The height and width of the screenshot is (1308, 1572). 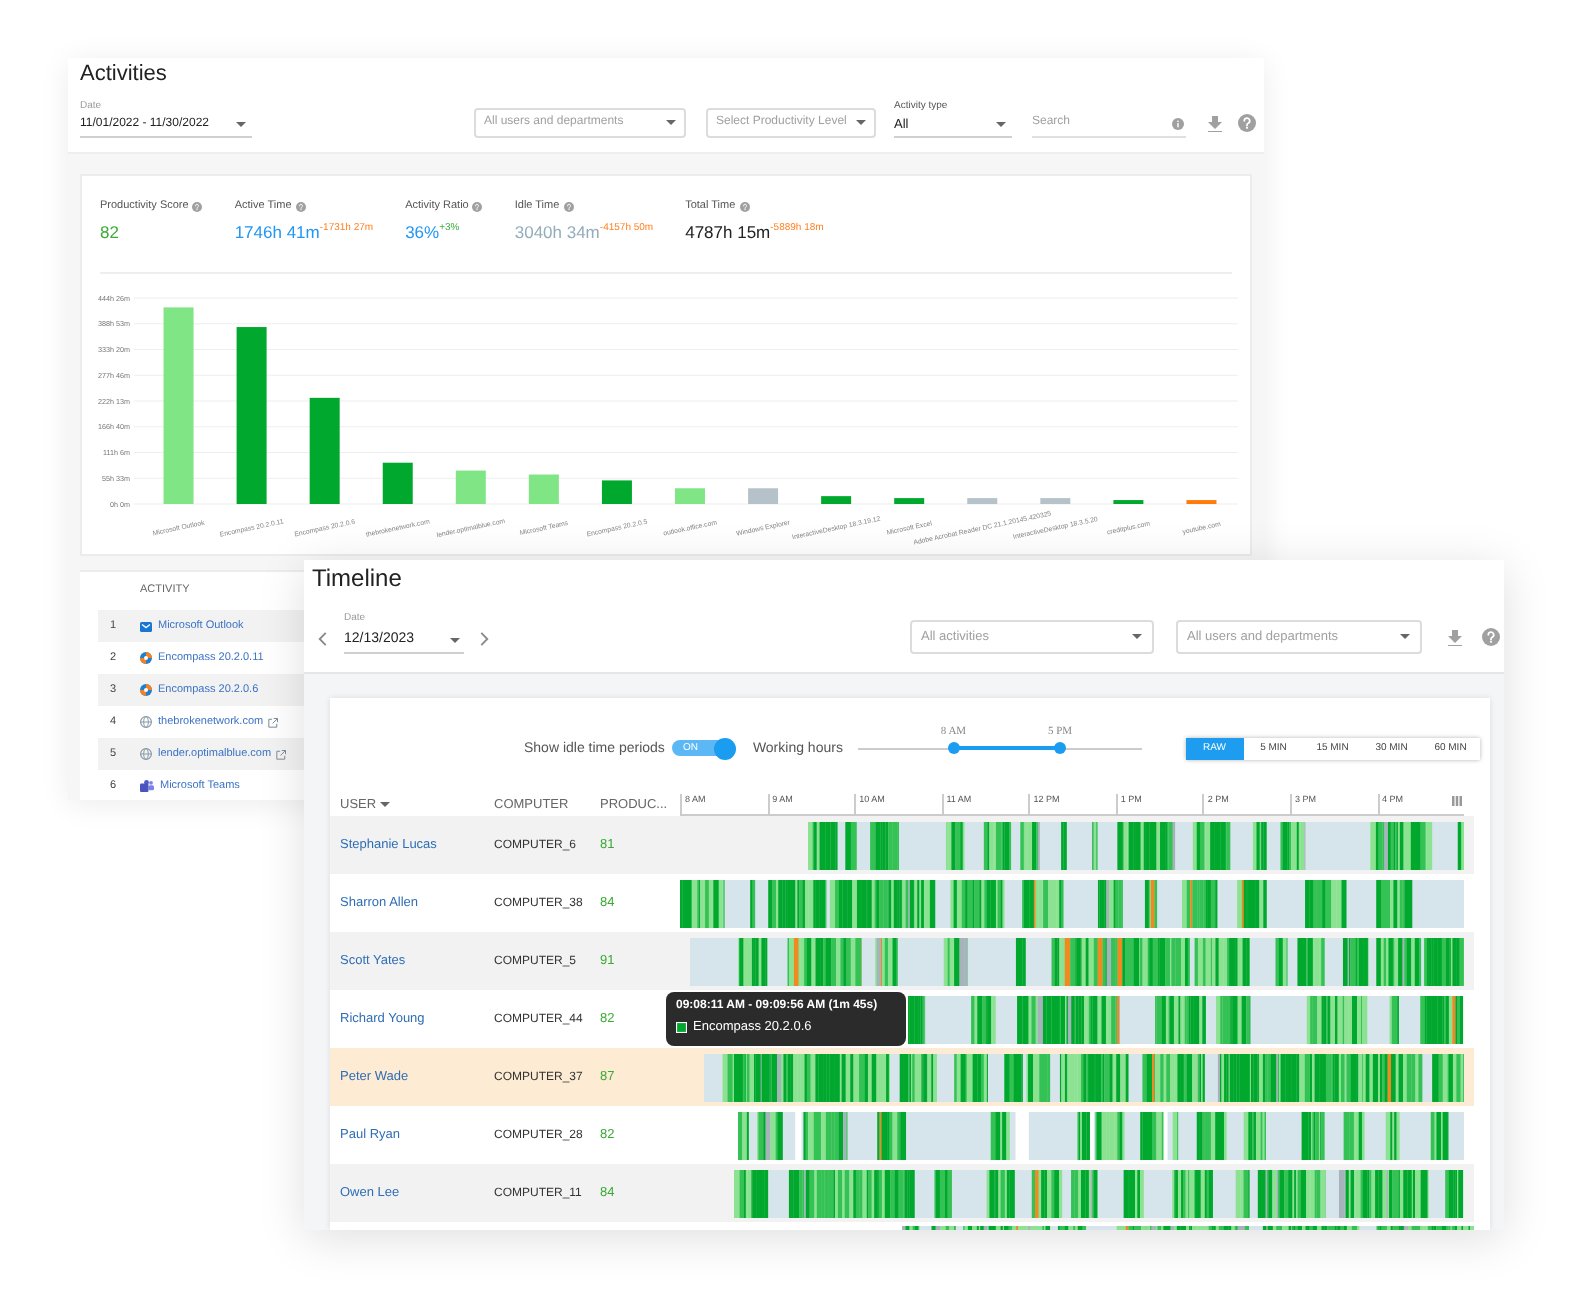 What do you see at coordinates (322, 639) in the screenshot?
I see `chevron-left-icon` at bounding box center [322, 639].